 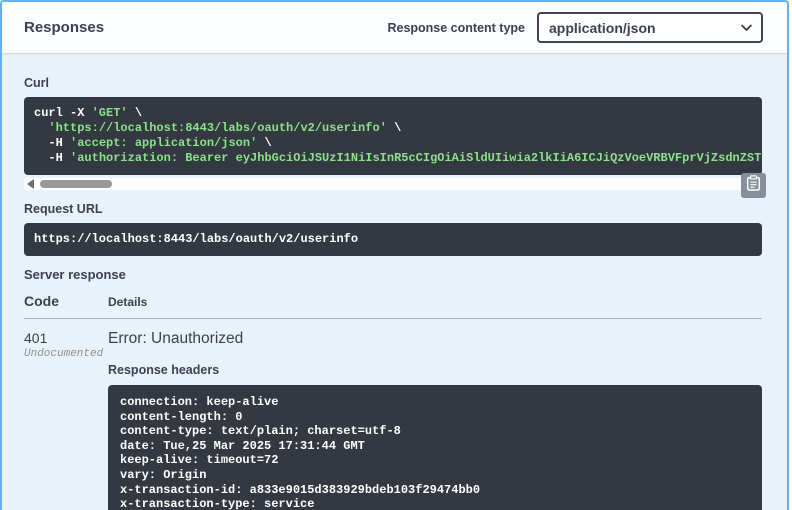 What do you see at coordinates (128, 302) in the screenshot?
I see `details-column-header: Details` at bounding box center [128, 302].